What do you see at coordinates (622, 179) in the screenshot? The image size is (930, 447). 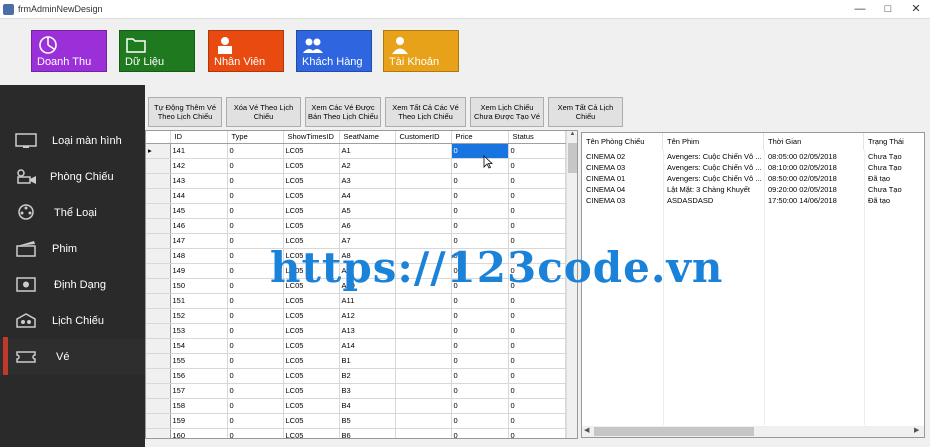 I see `list-cell: CINEMA 01` at bounding box center [622, 179].